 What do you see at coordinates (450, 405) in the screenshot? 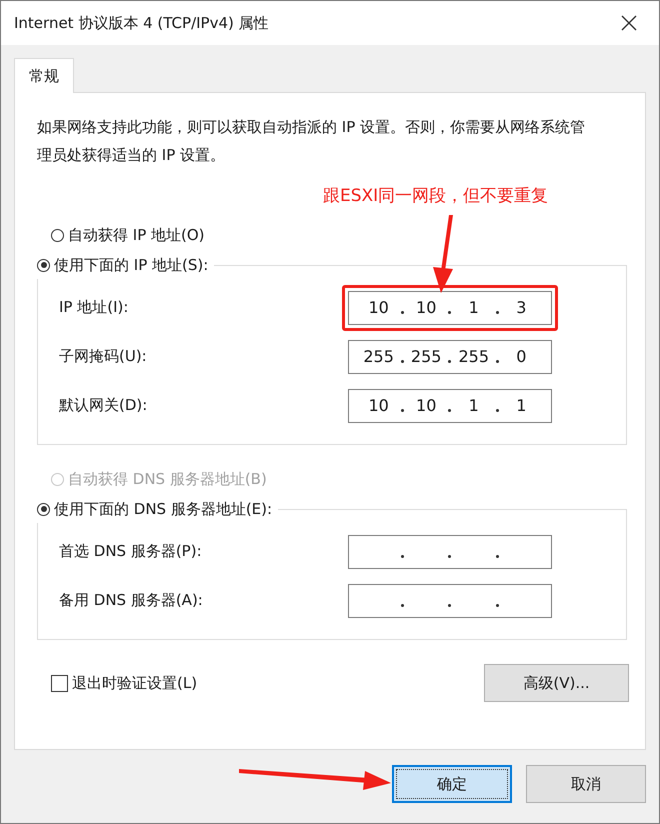
I see `ip-address-field: 10 10 1 1` at bounding box center [450, 405].